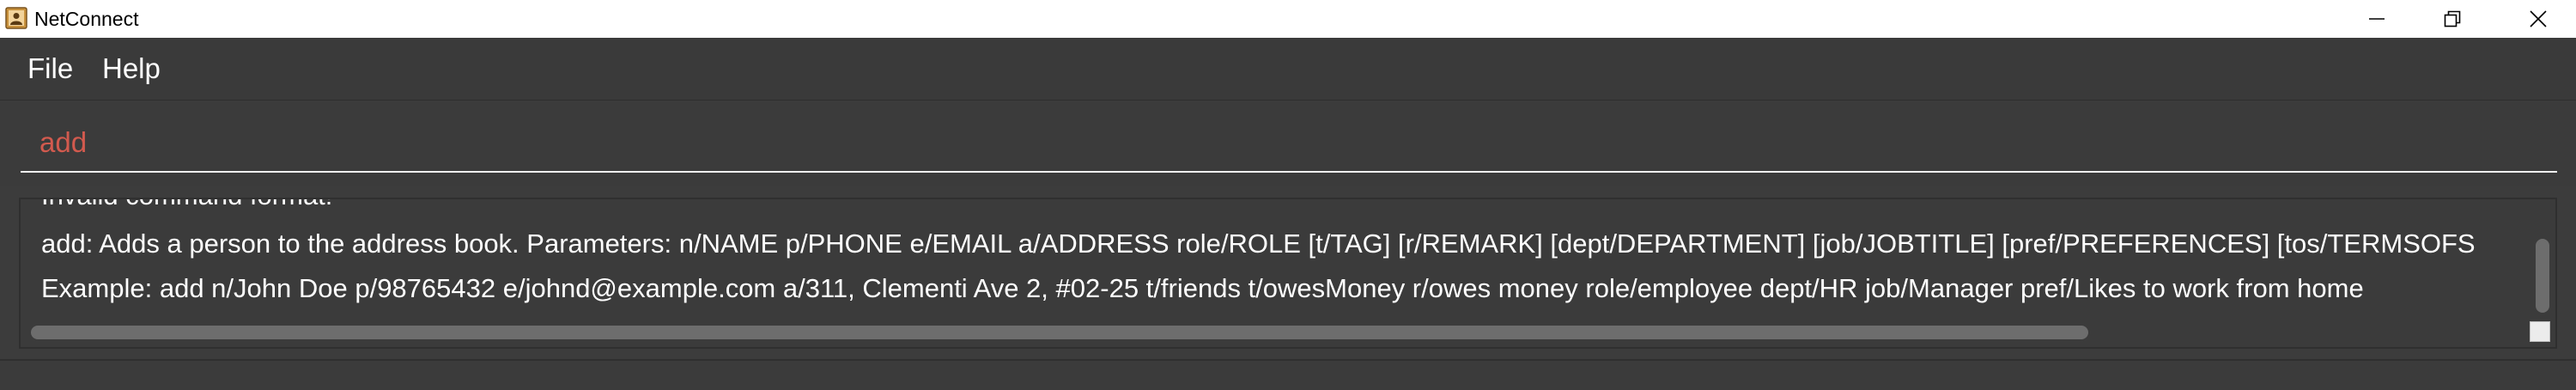  What do you see at coordinates (132, 69) in the screenshot?
I see `menu-help: Help` at bounding box center [132, 69].